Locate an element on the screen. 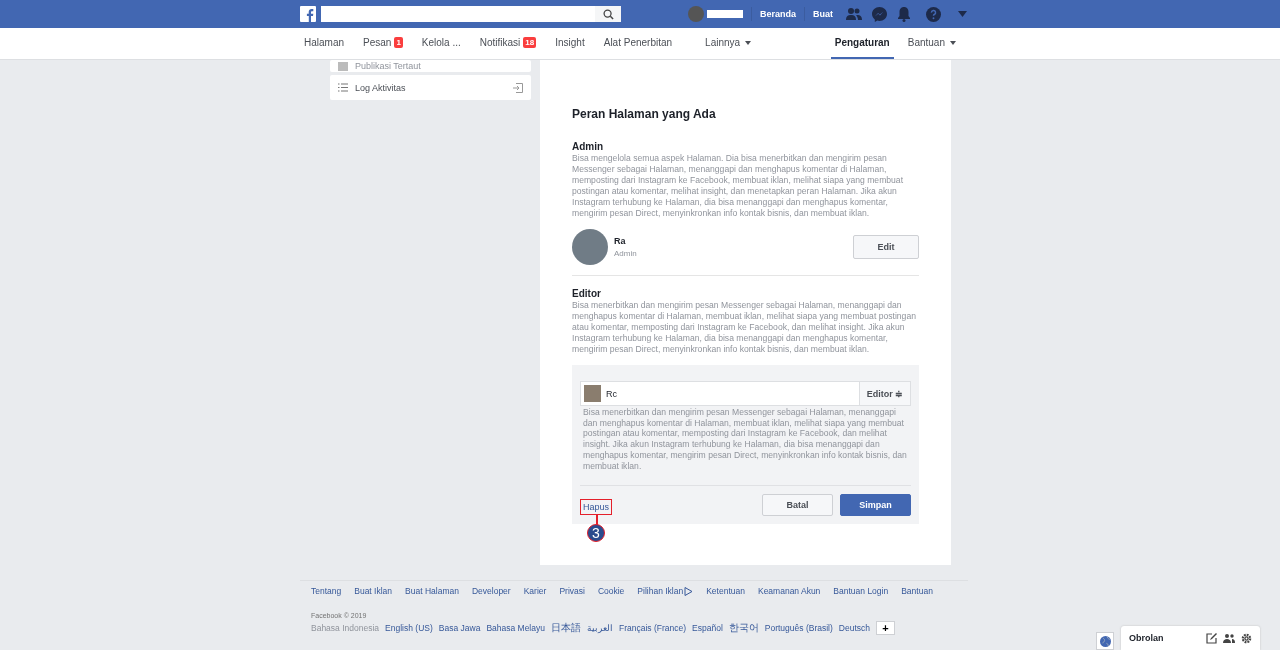 The image size is (1280, 650). language-link: 한국어 is located at coordinates (743, 628).